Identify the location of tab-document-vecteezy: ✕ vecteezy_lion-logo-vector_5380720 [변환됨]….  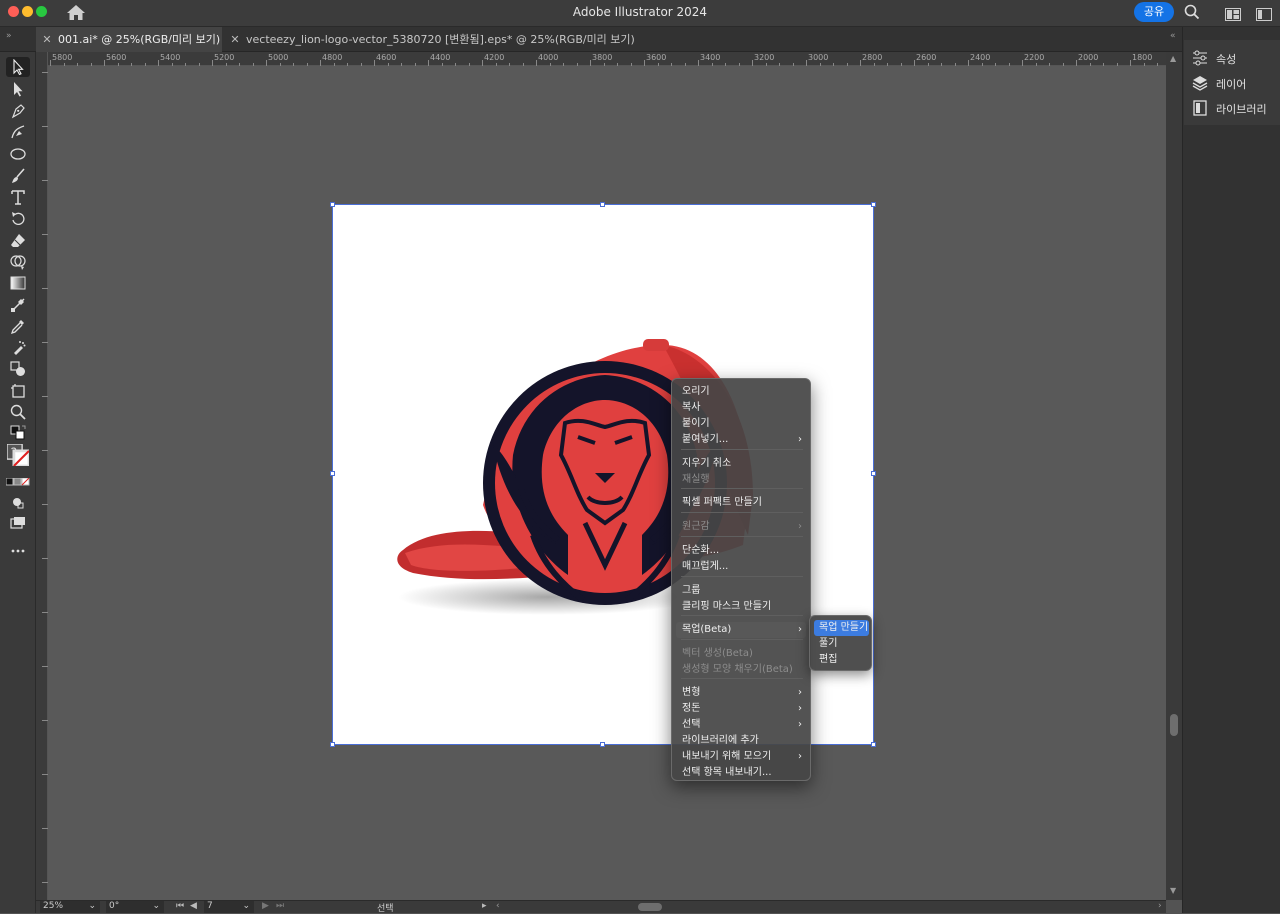
(429, 39).